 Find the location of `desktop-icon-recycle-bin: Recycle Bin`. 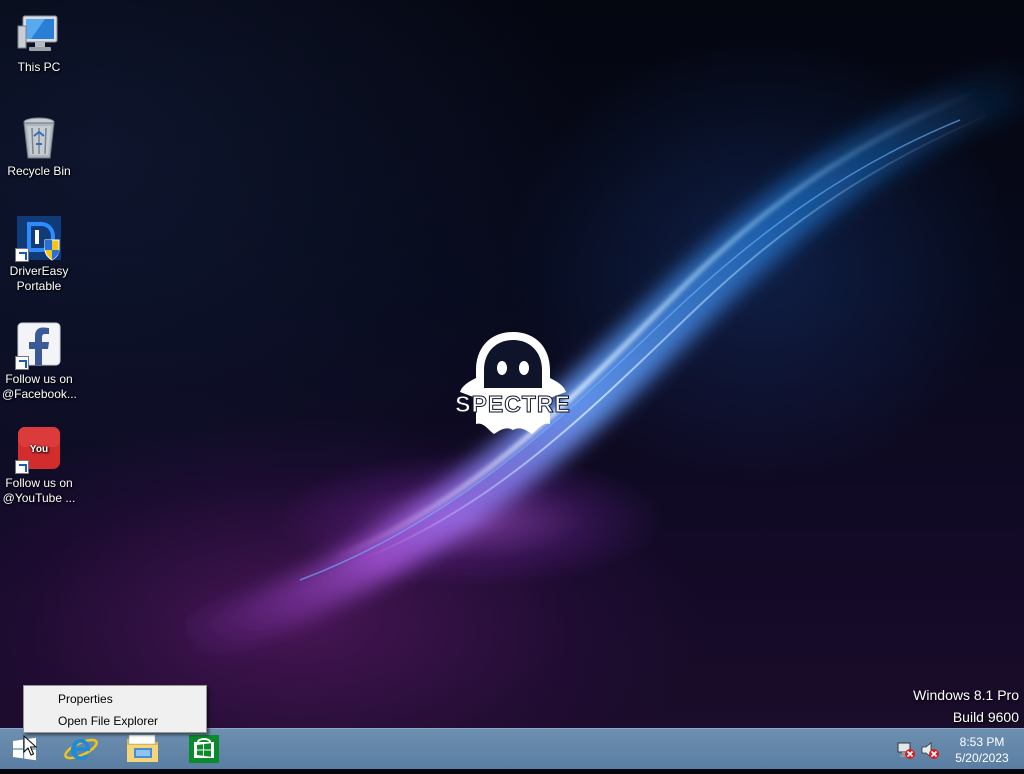

desktop-icon-recycle-bin: Recycle Bin is located at coordinates (39, 143).